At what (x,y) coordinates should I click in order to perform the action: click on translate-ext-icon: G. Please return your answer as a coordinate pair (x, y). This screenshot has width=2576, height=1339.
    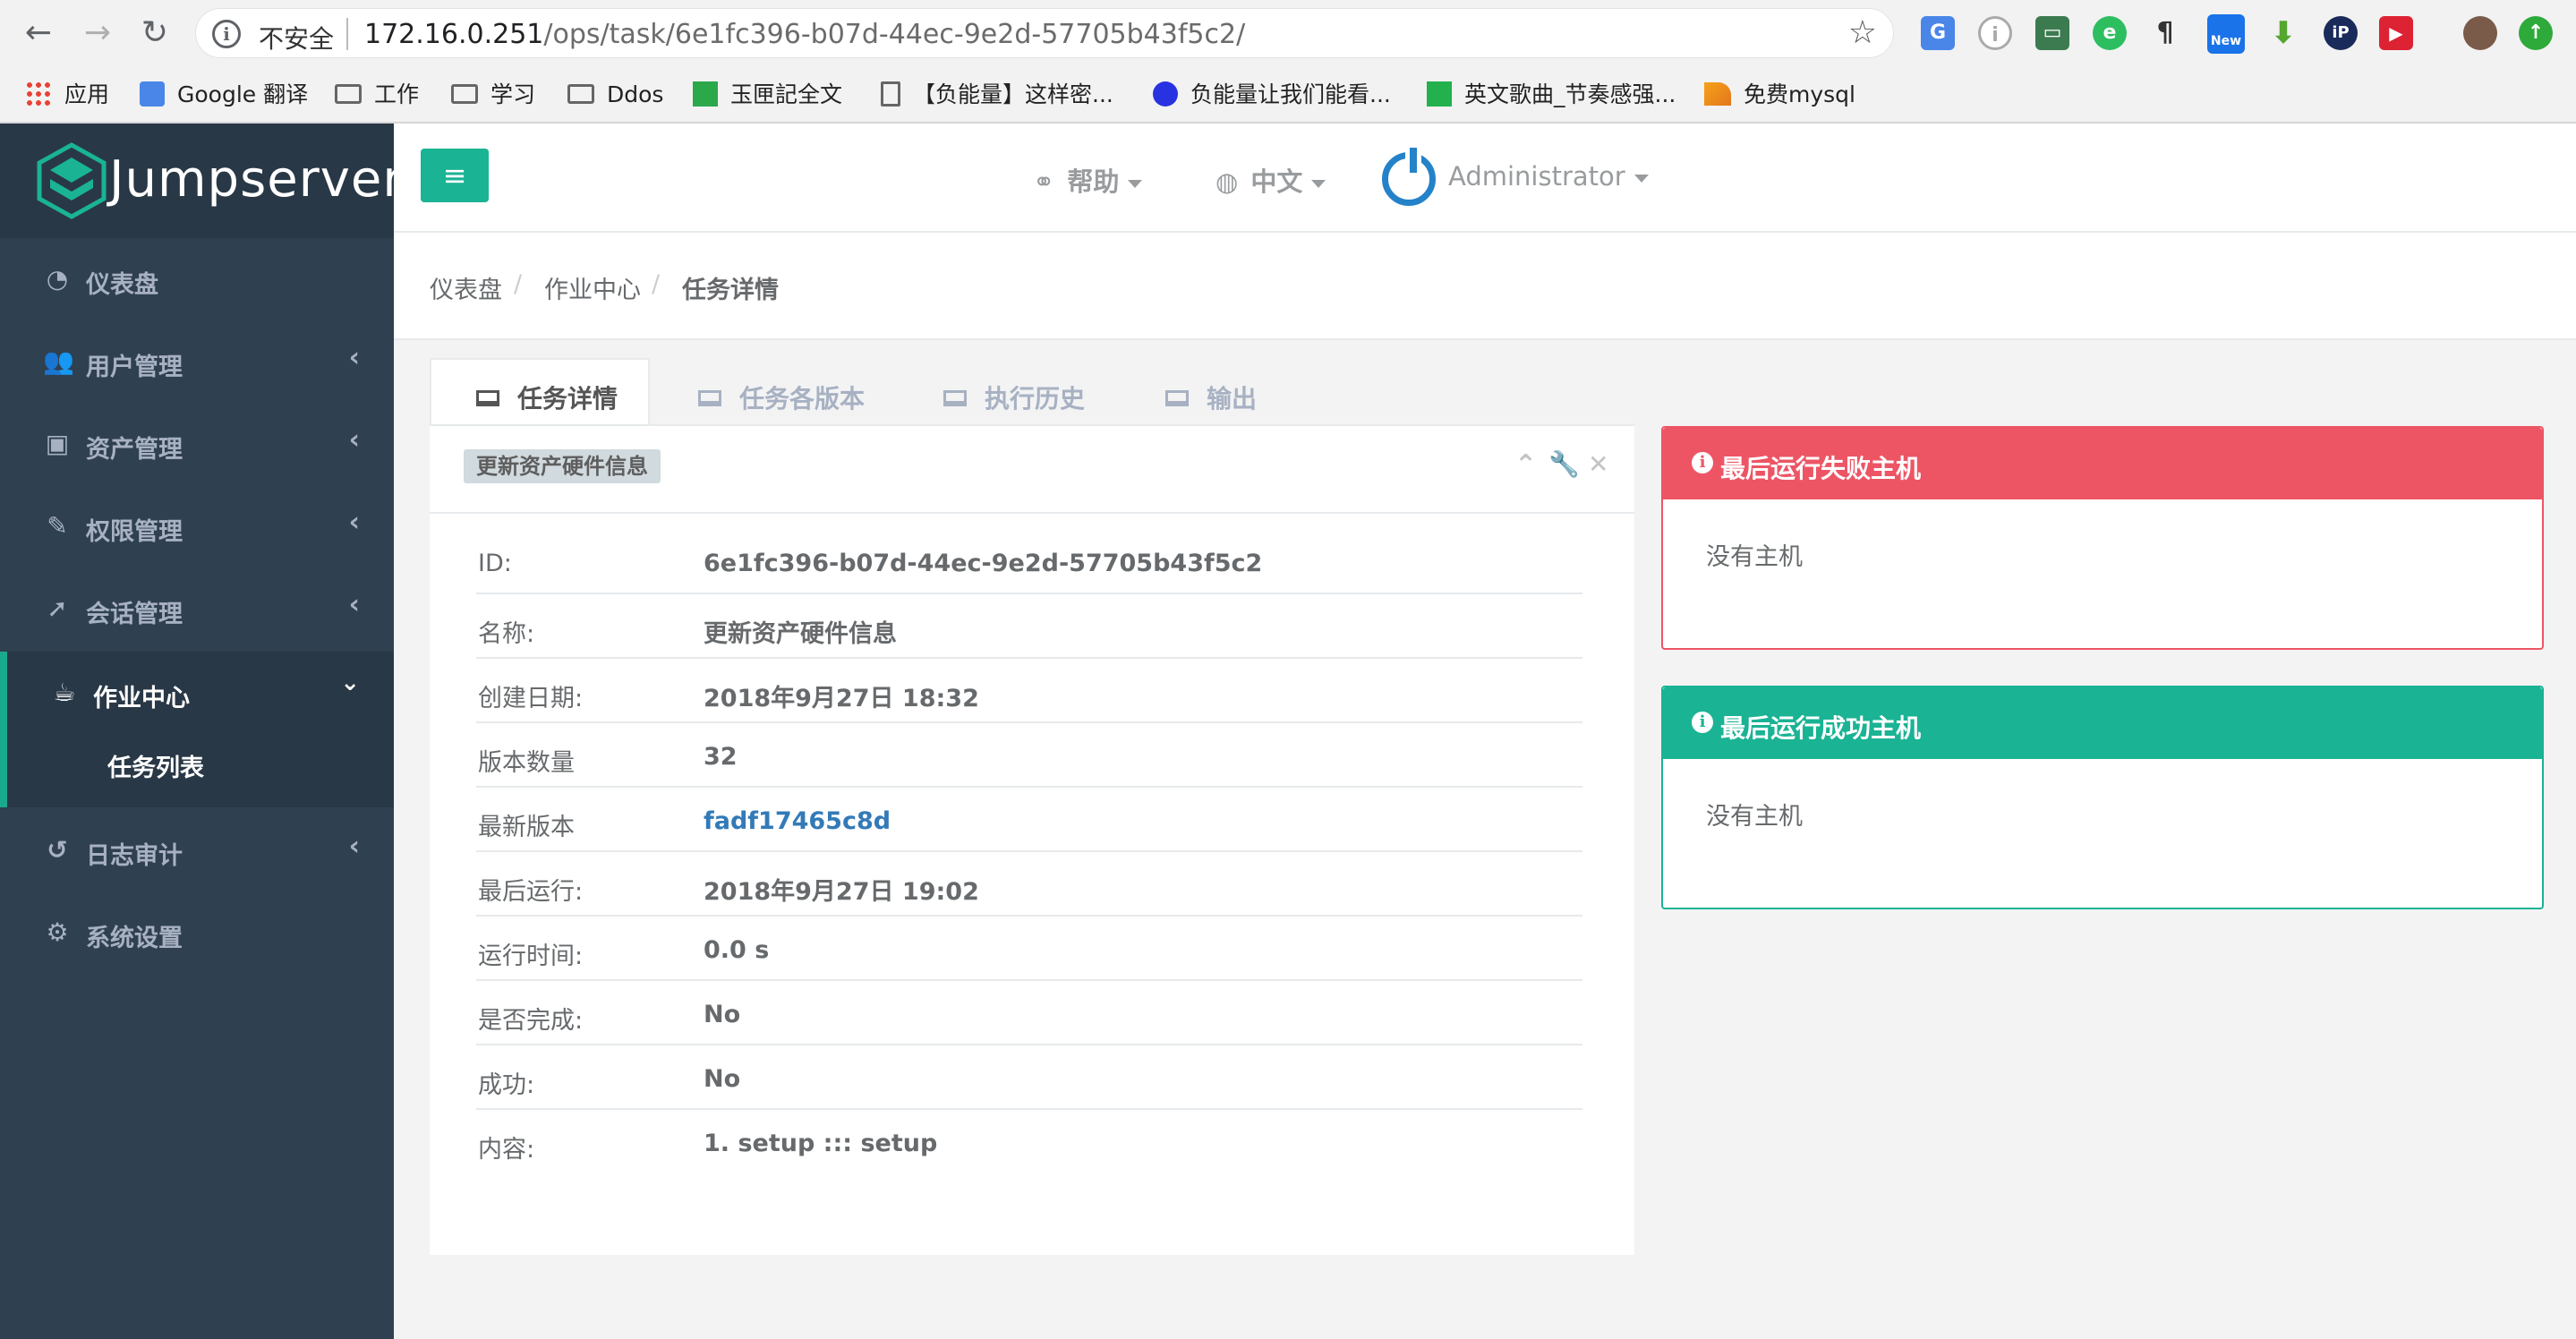
    Looking at the image, I should click on (1938, 33).